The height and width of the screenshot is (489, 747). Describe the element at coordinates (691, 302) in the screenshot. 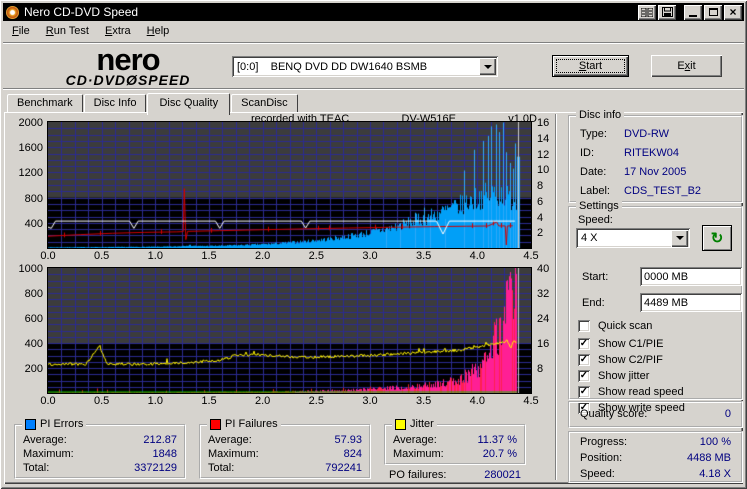

I see `end-position-field: 4489 MB` at that location.